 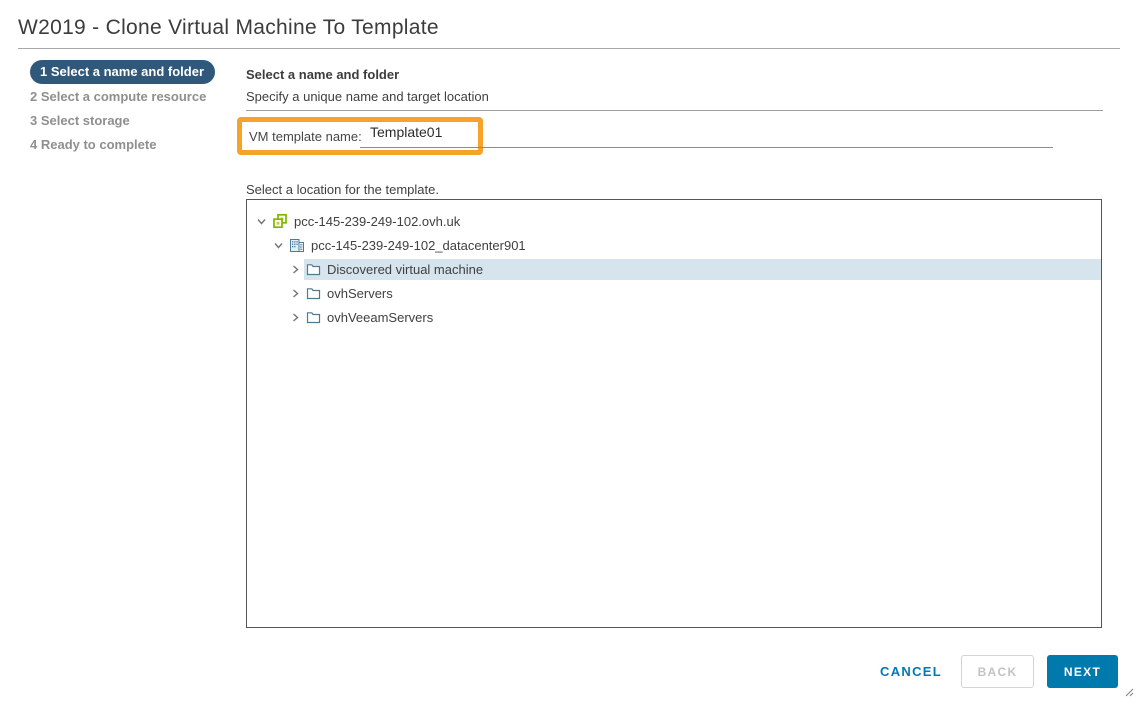 What do you see at coordinates (997, 671) in the screenshot?
I see `back-button: BACK` at bounding box center [997, 671].